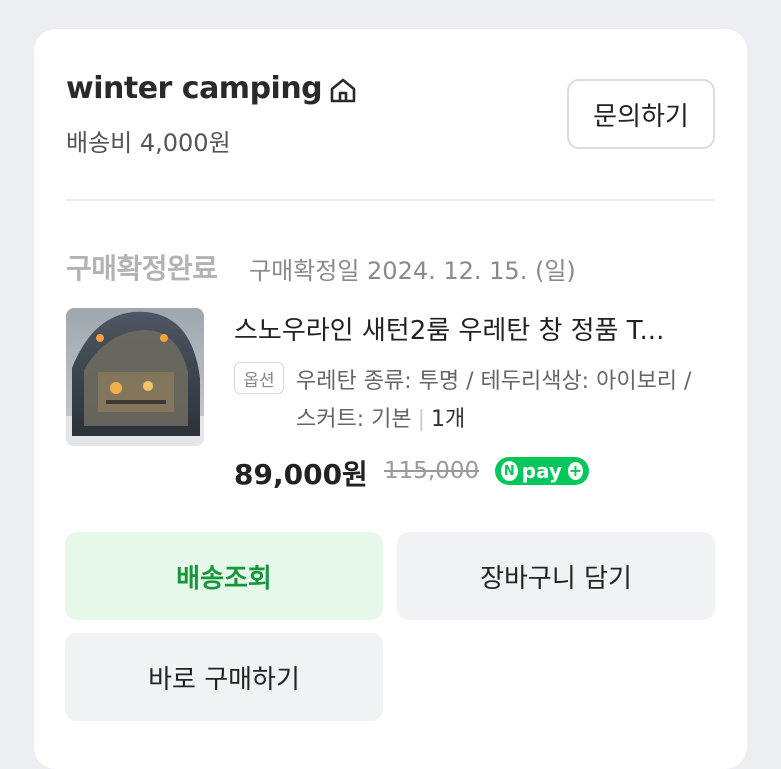  I want to click on product-thumbnail, so click(135, 377).